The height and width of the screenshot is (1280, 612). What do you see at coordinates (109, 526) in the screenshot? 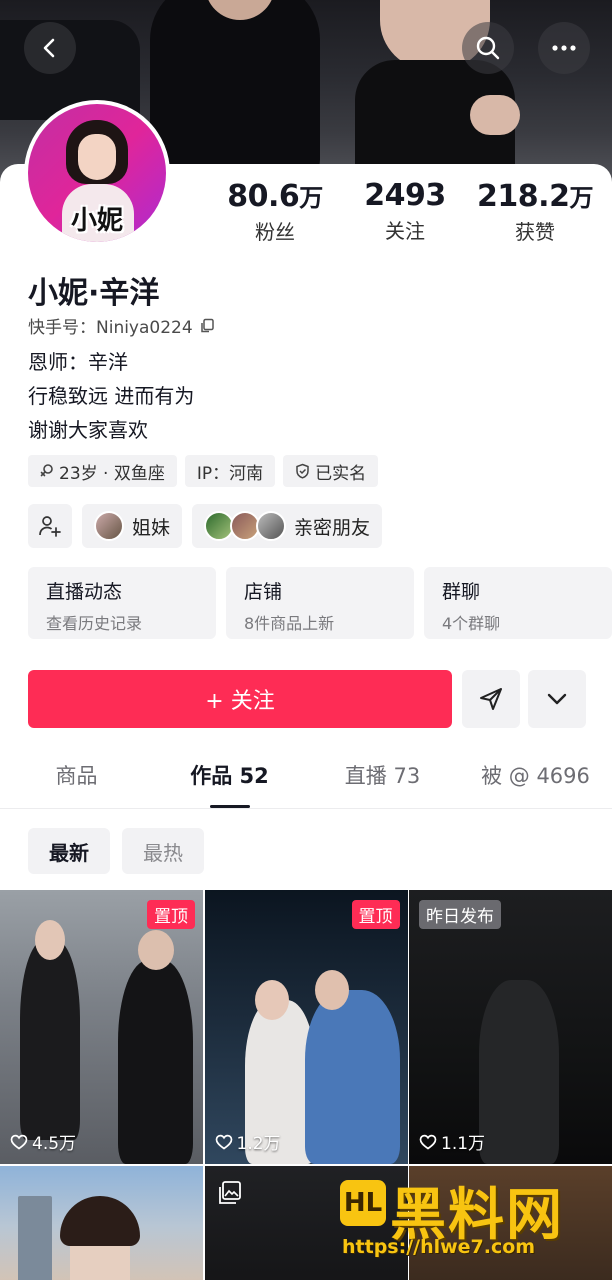
I see `sister-avatar` at bounding box center [109, 526].